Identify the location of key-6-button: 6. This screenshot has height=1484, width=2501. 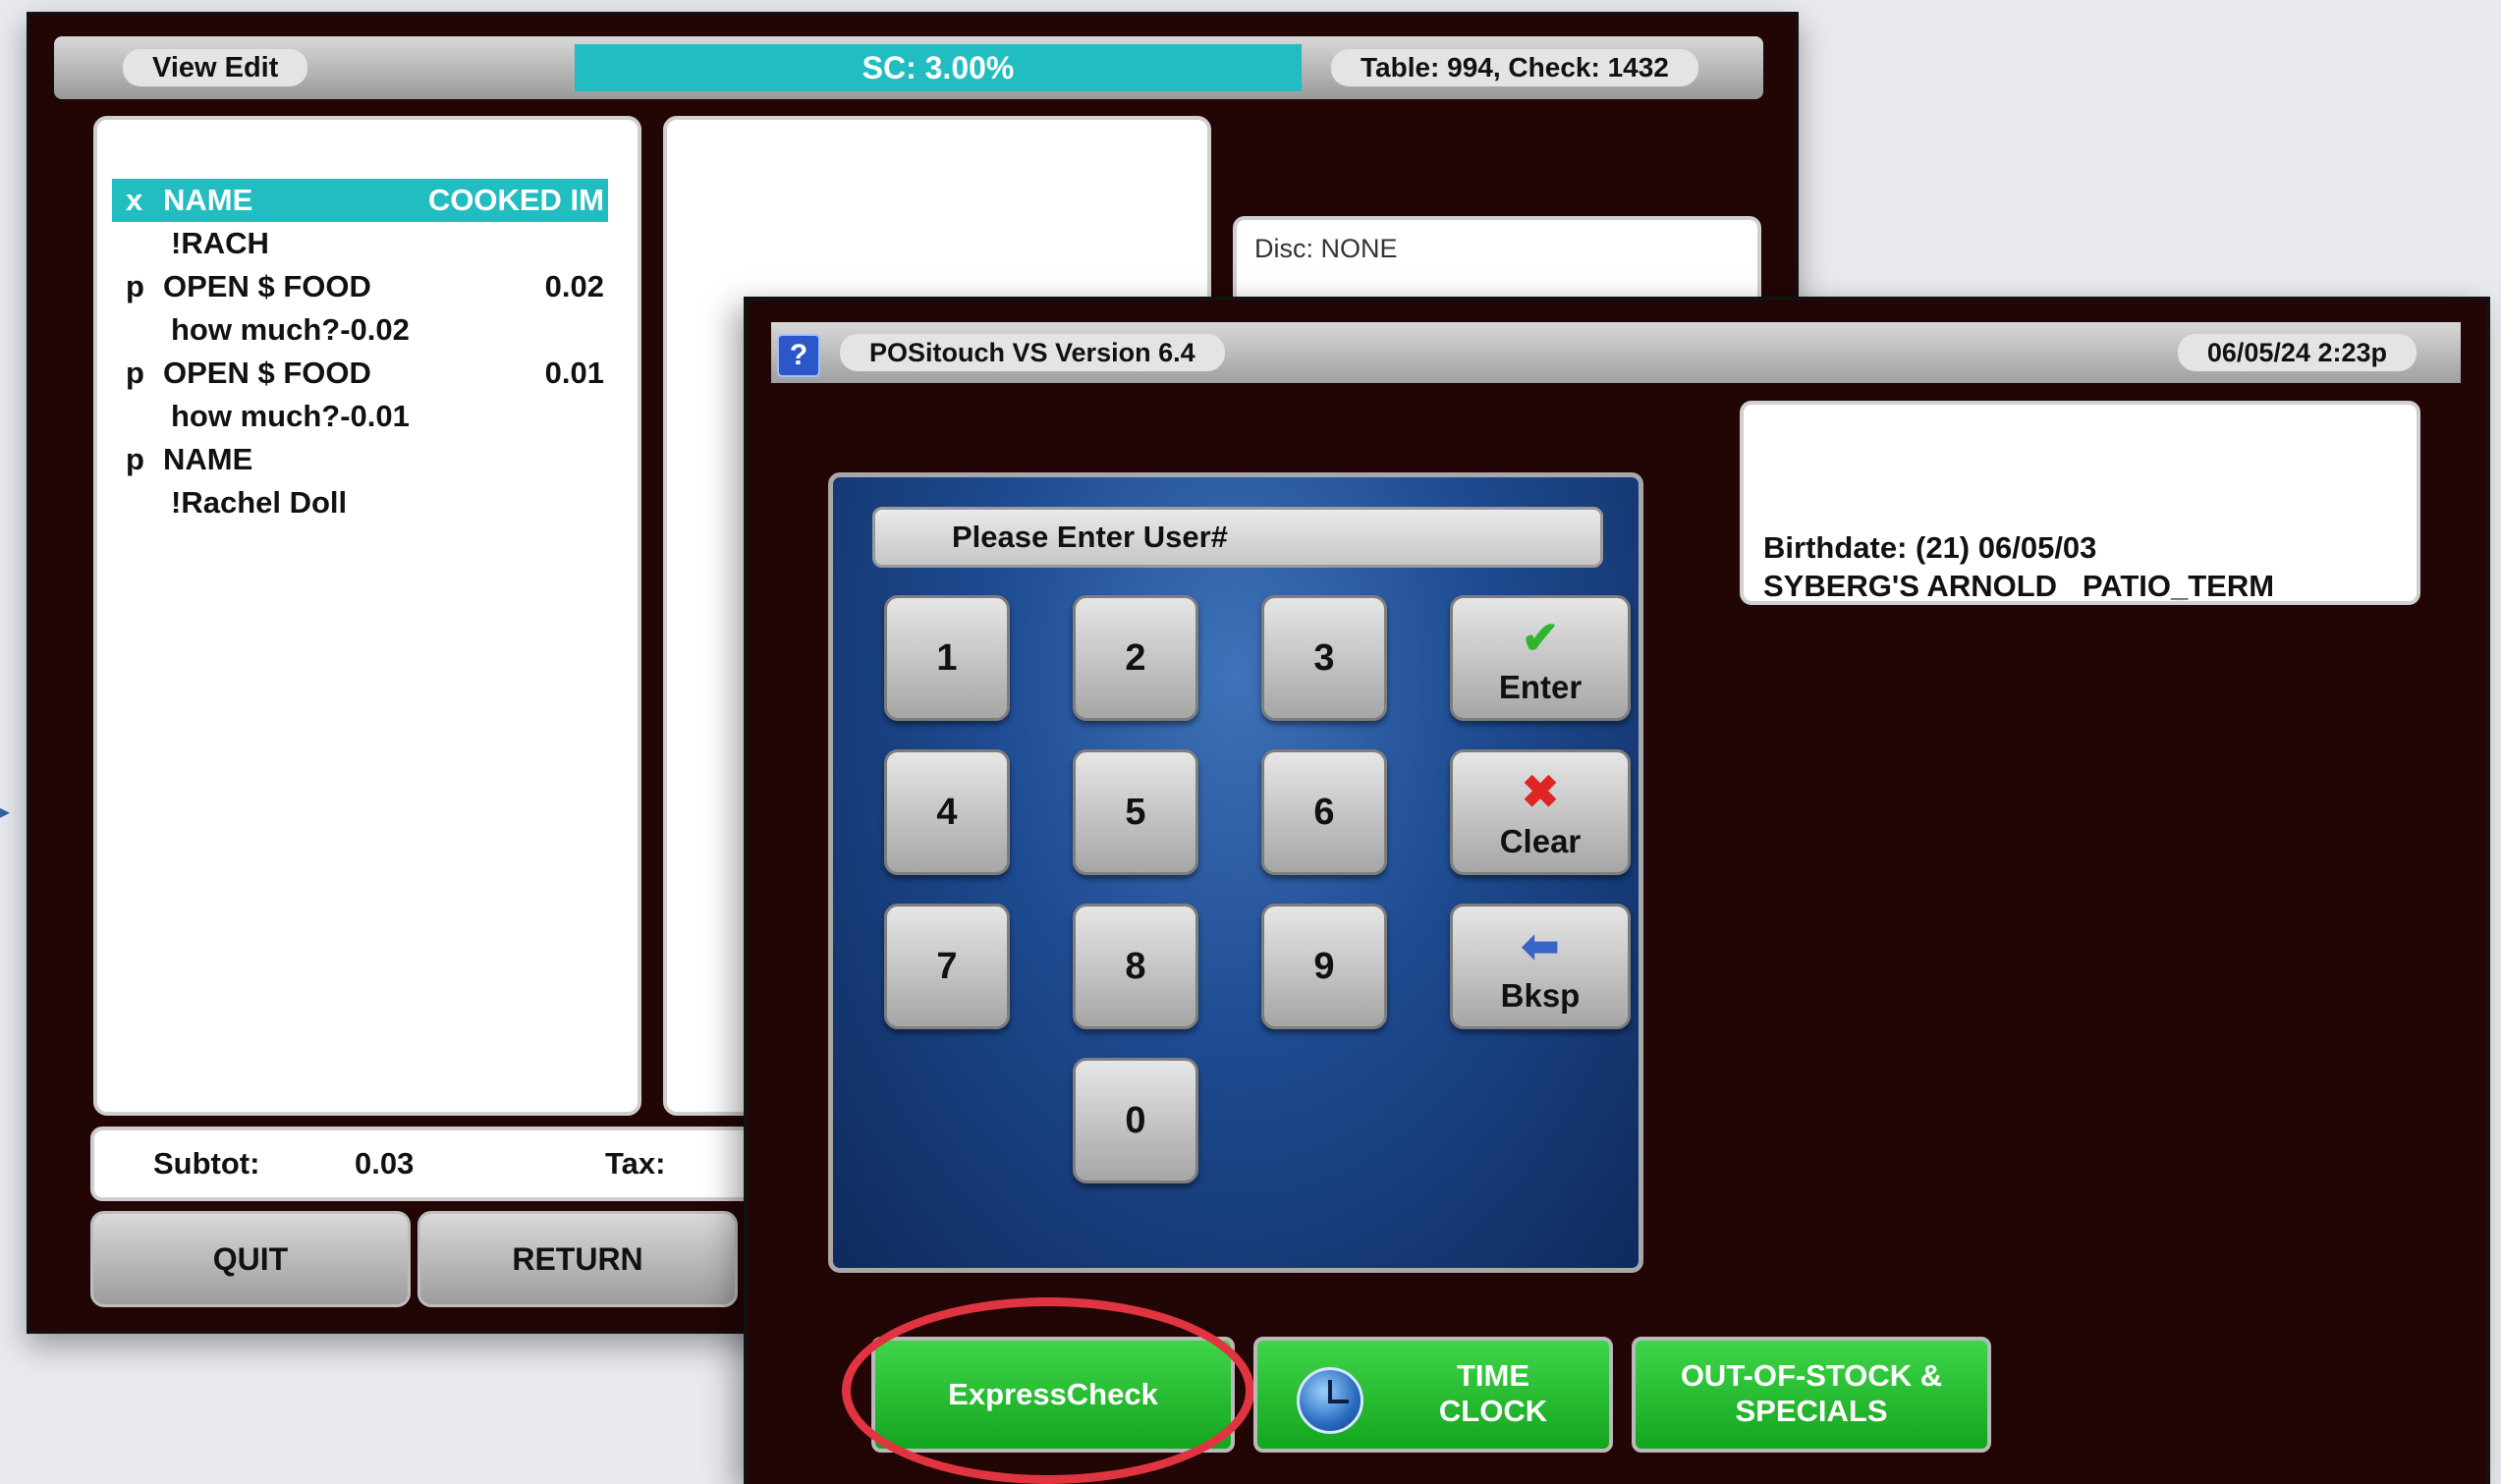
(1324, 812).